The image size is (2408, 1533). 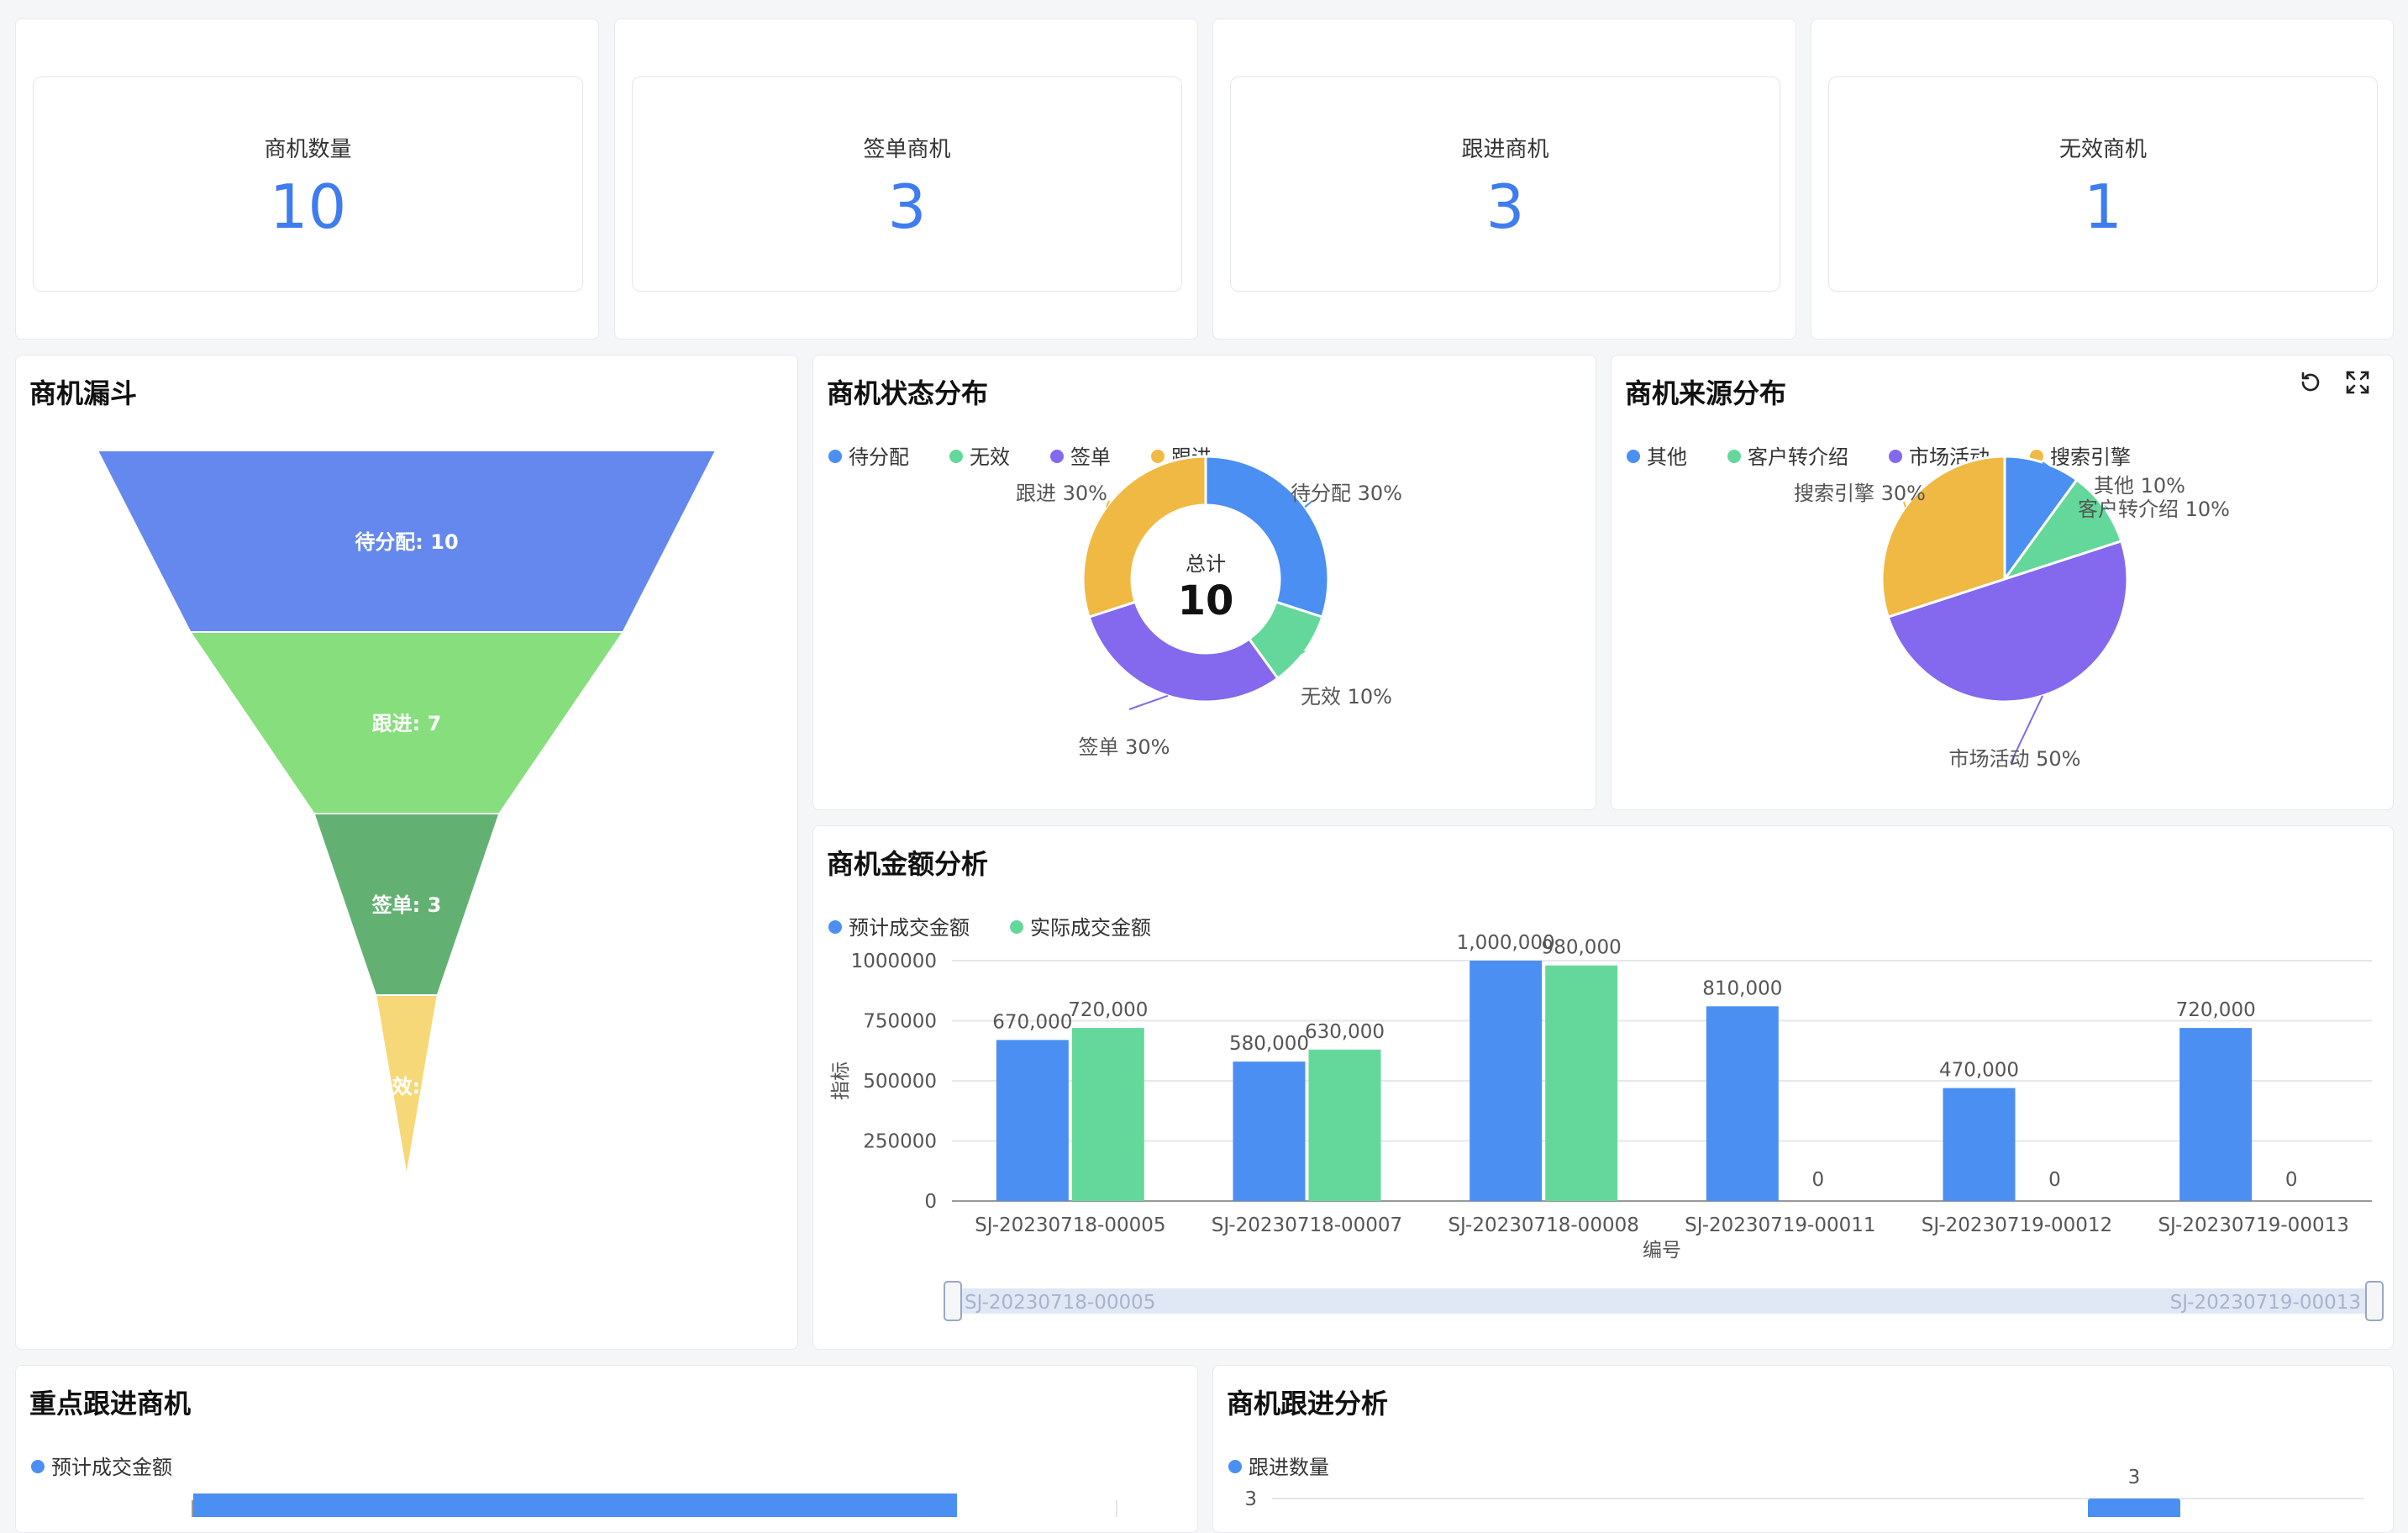 What do you see at coordinates (2265, 1303) in the screenshot?
I see `zoom-end-label: SJ-20230719-00013` at bounding box center [2265, 1303].